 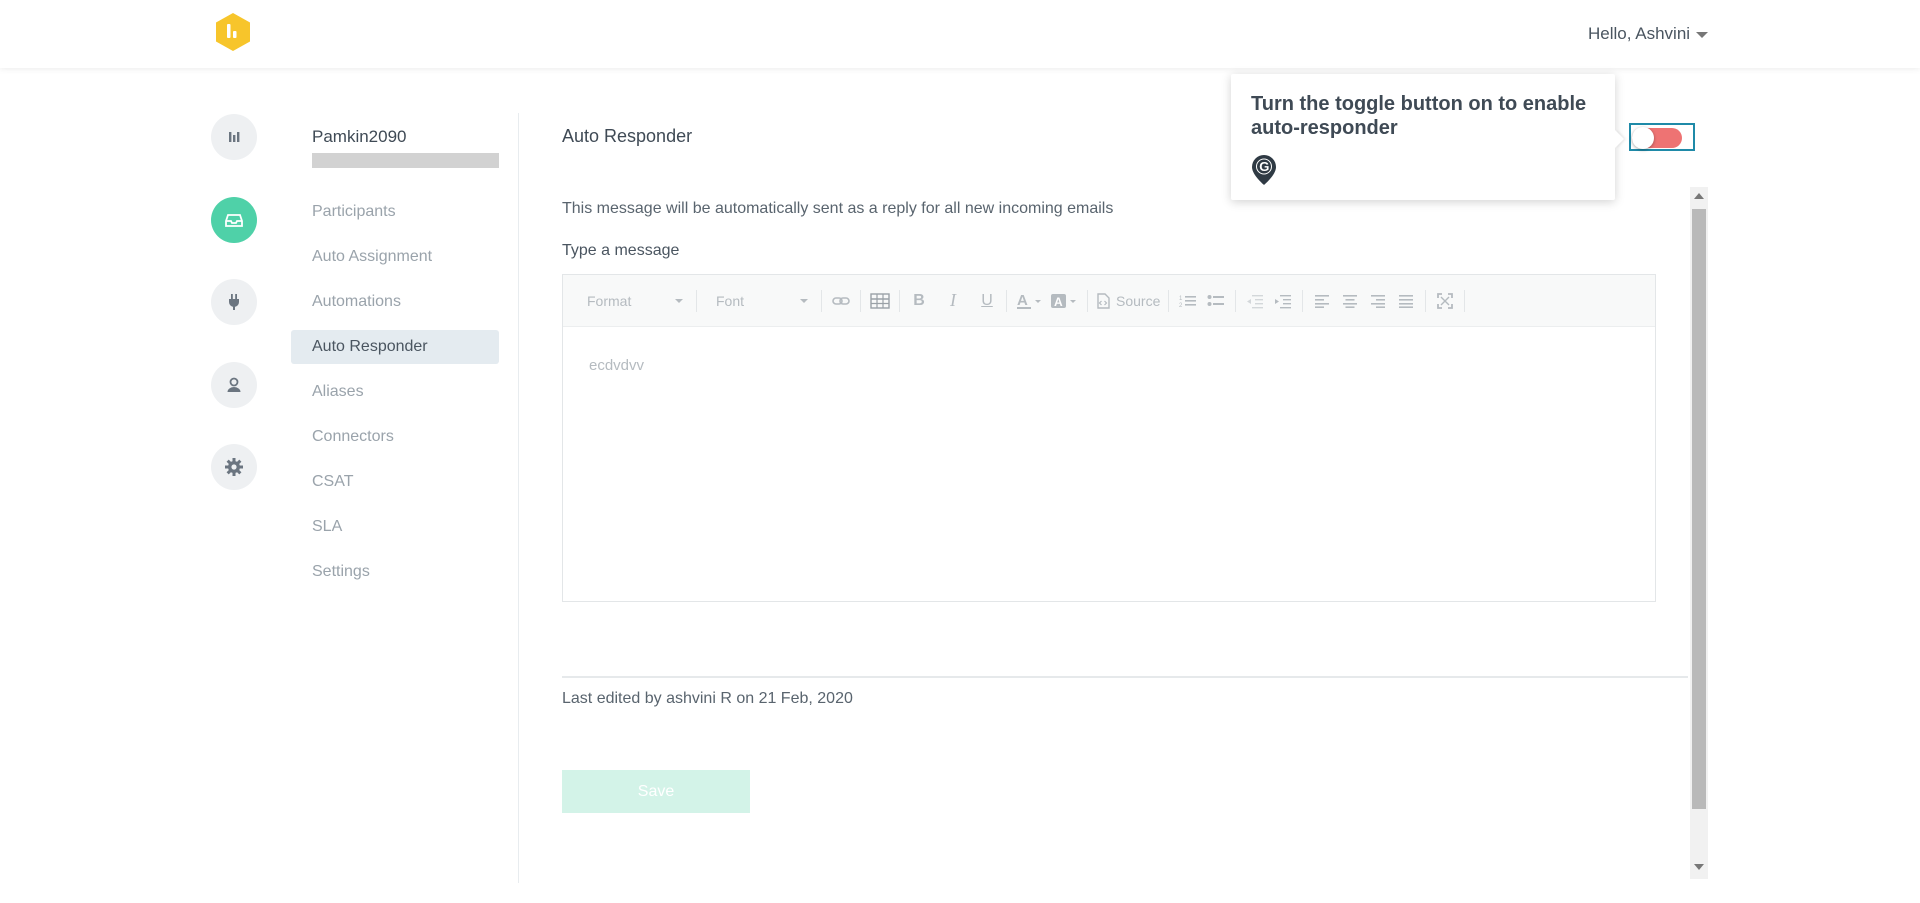 I want to click on table-button, so click(x=880, y=301).